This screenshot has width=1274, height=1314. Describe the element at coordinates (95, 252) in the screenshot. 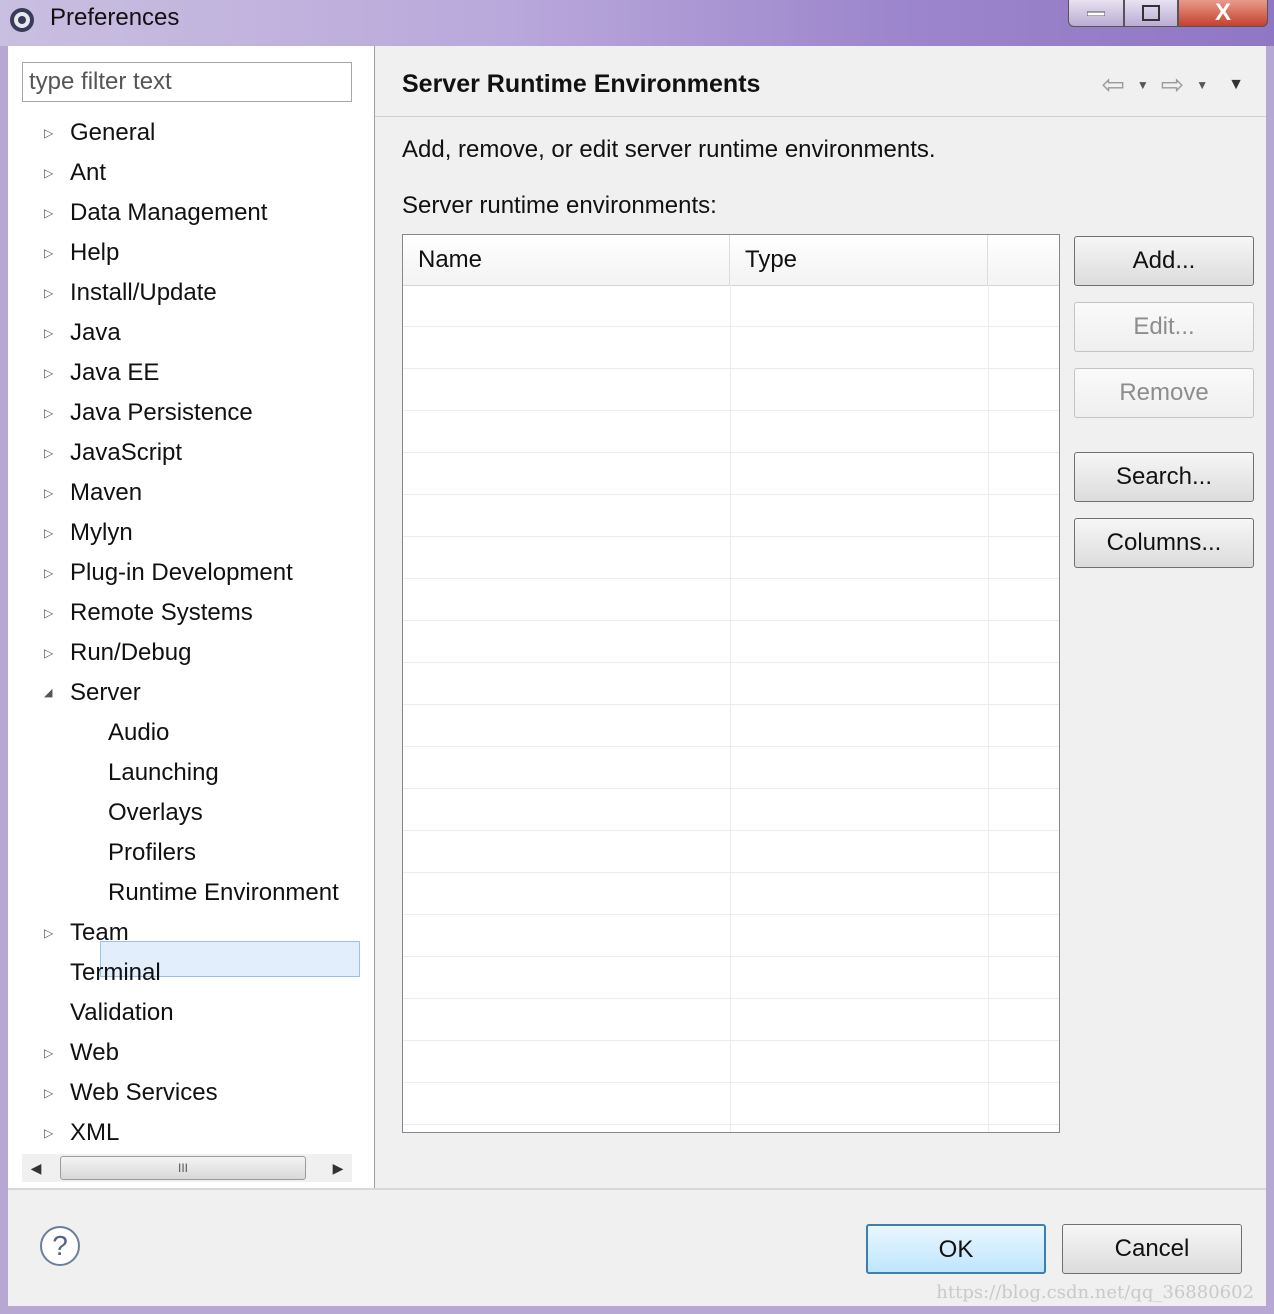

I see `tree-item-label: Help` at that location.